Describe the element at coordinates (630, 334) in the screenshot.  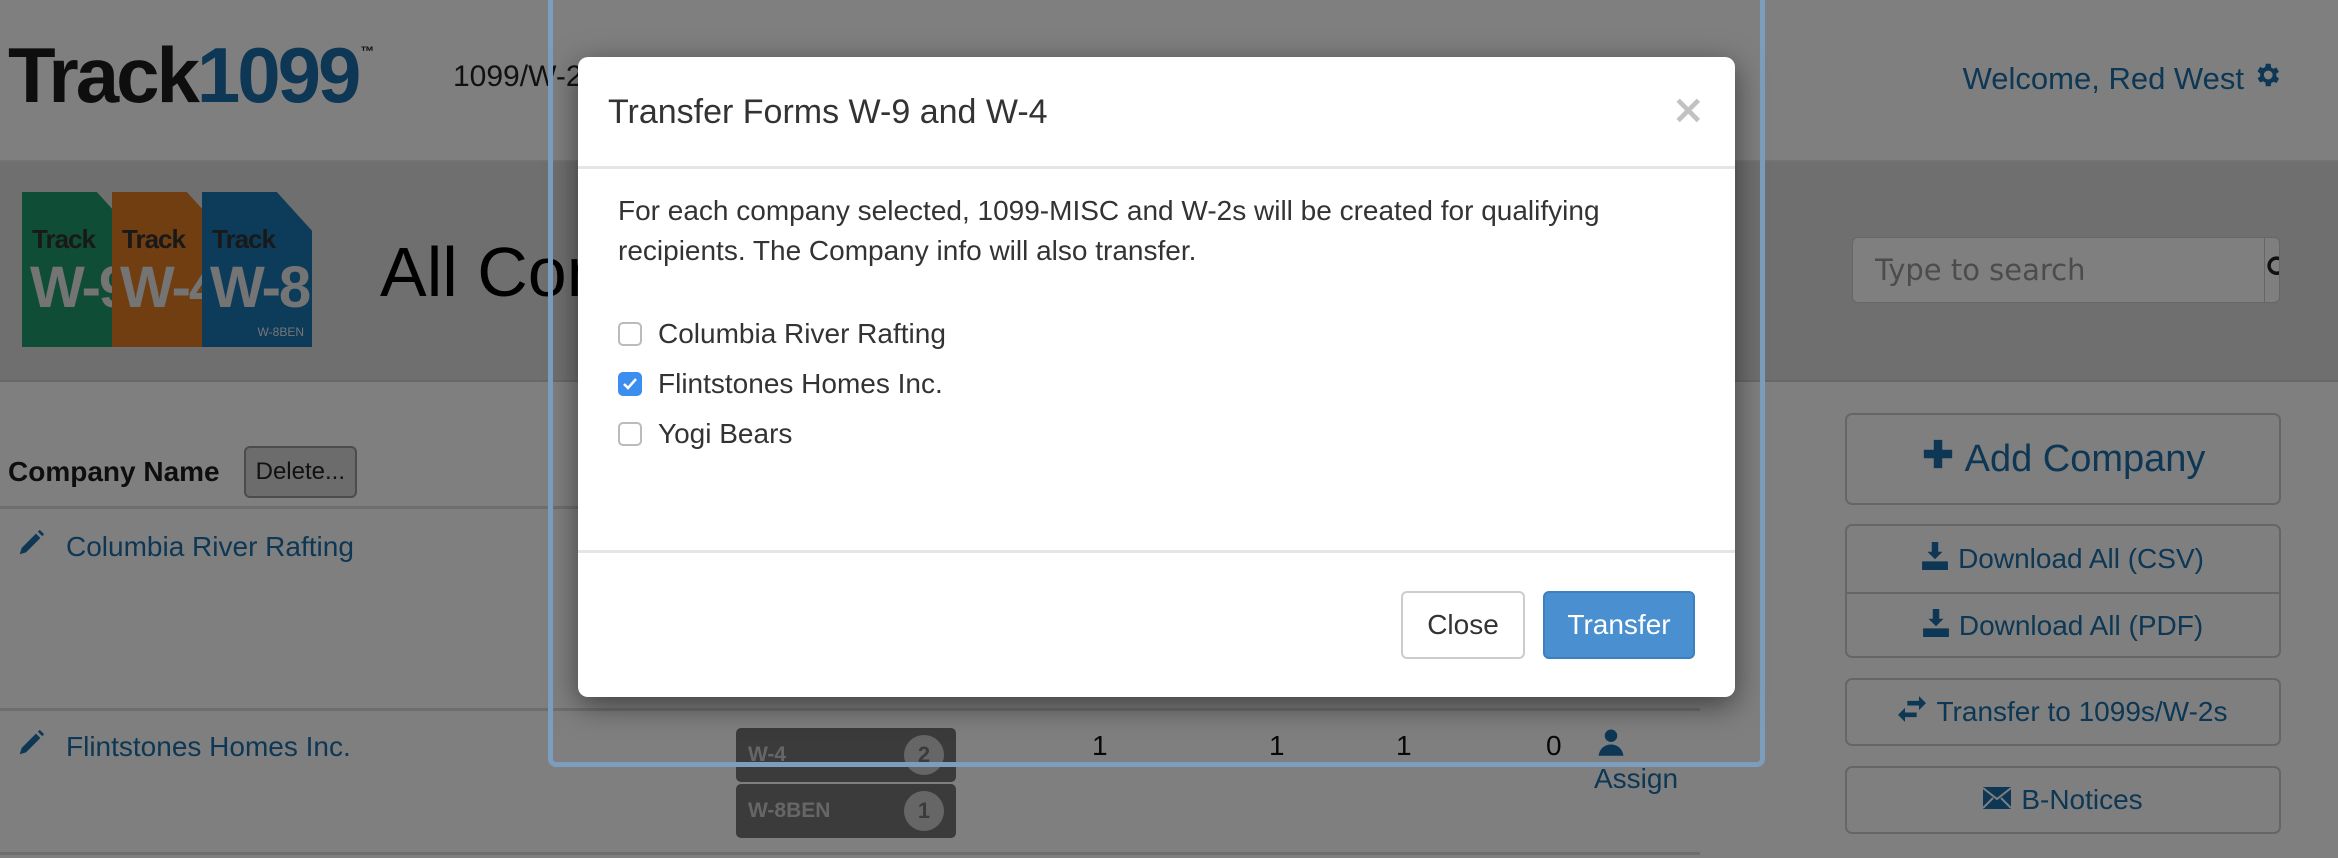
I see `checkbox-columbia-river-rafting` at that location.